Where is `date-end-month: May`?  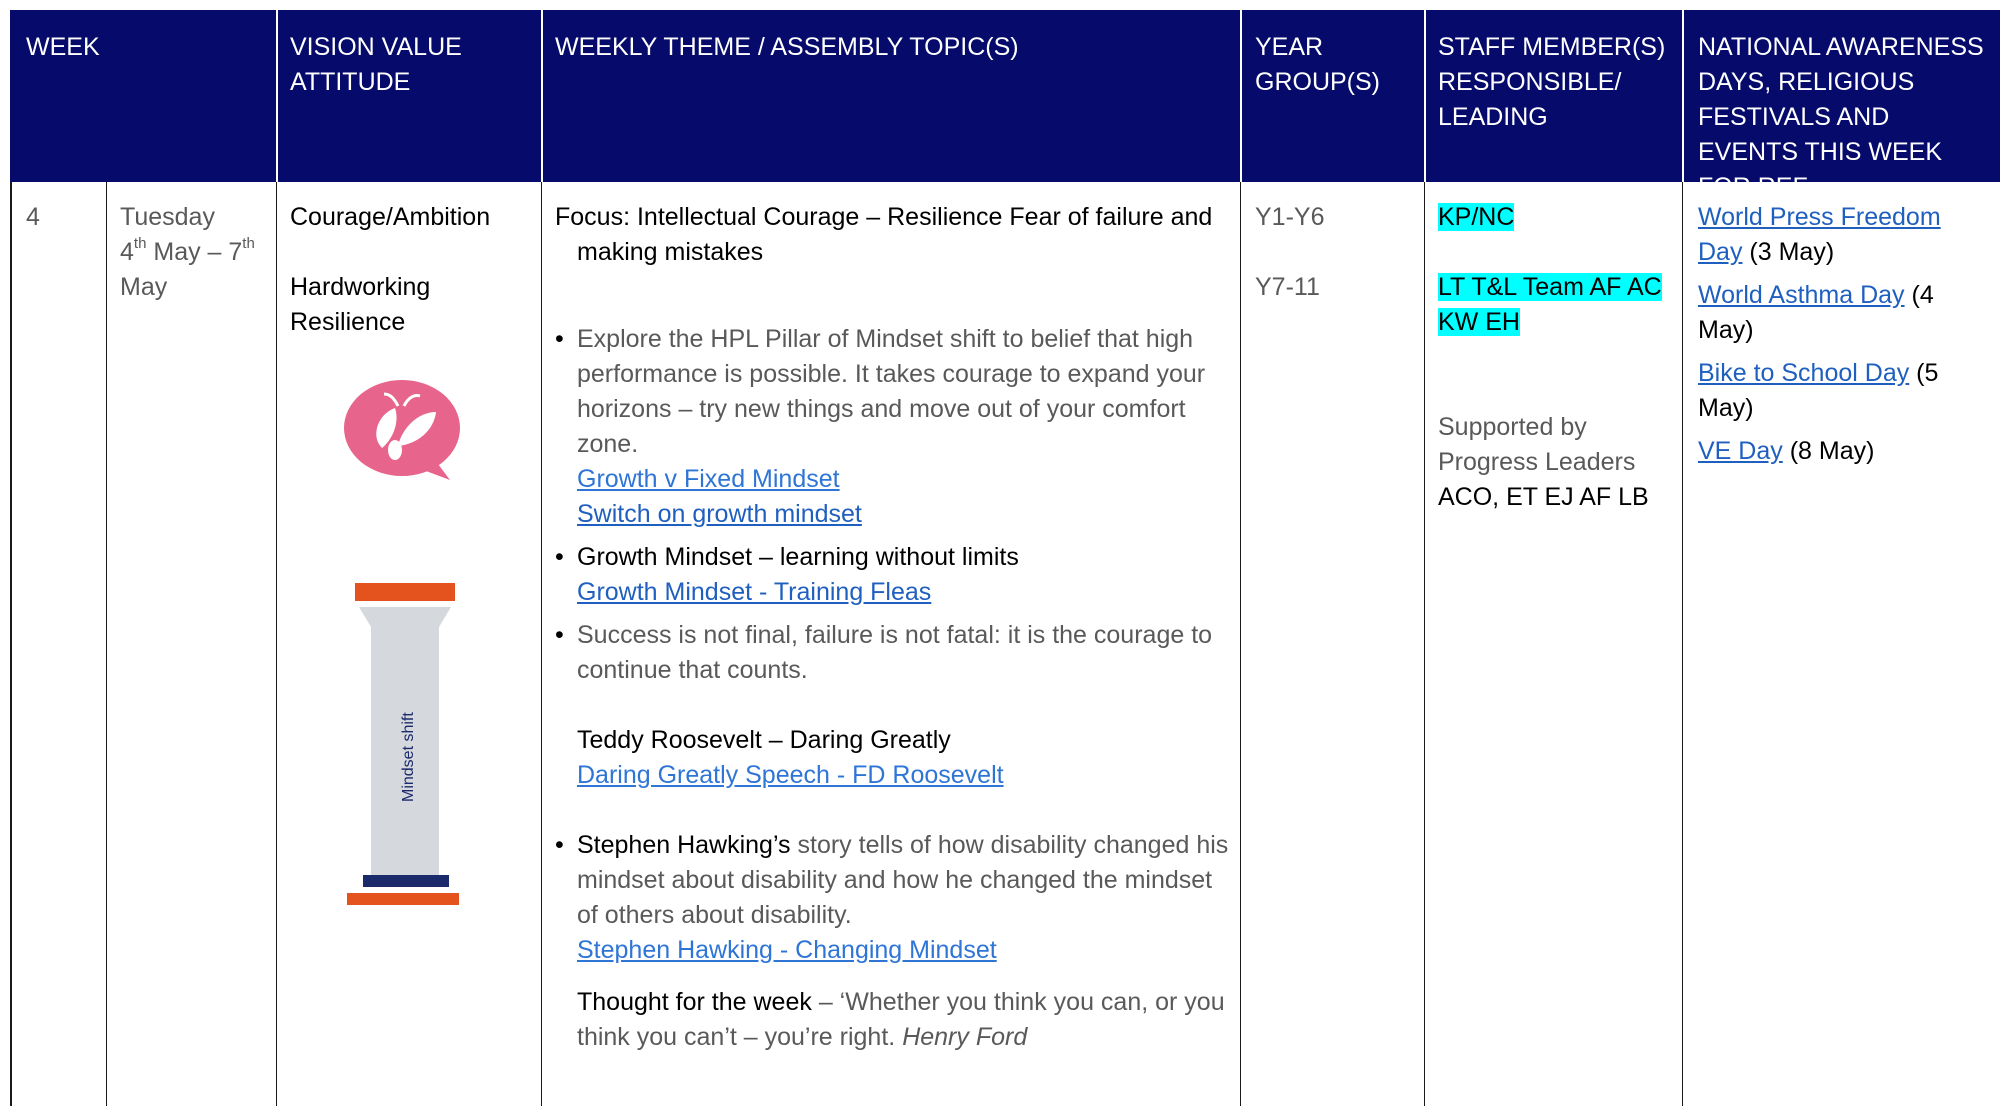
date-end-month: May is located at coordinates (144, 287).